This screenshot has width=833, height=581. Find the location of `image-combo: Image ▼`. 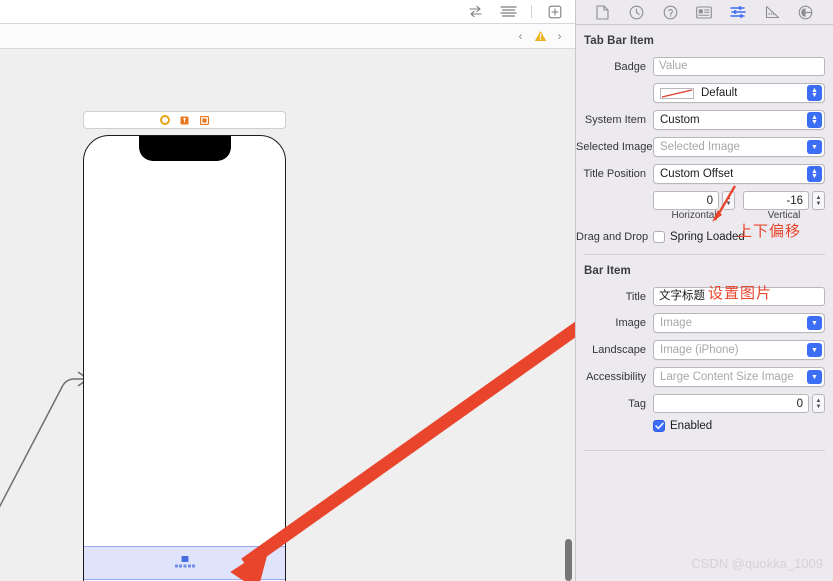

image-combo: Image ▼ is located at coordinates (739, 323).